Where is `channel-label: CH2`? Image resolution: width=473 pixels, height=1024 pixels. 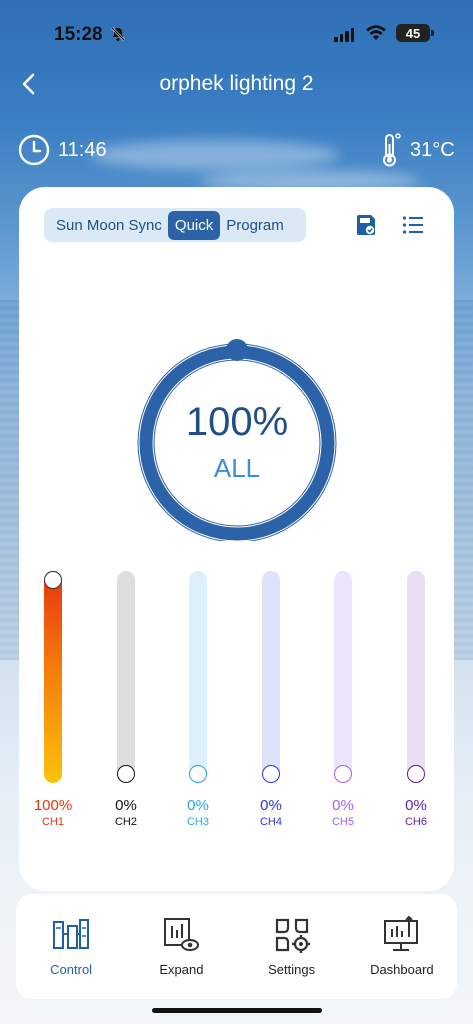 channel-label: CH2 is located at coordinates (125, 822).